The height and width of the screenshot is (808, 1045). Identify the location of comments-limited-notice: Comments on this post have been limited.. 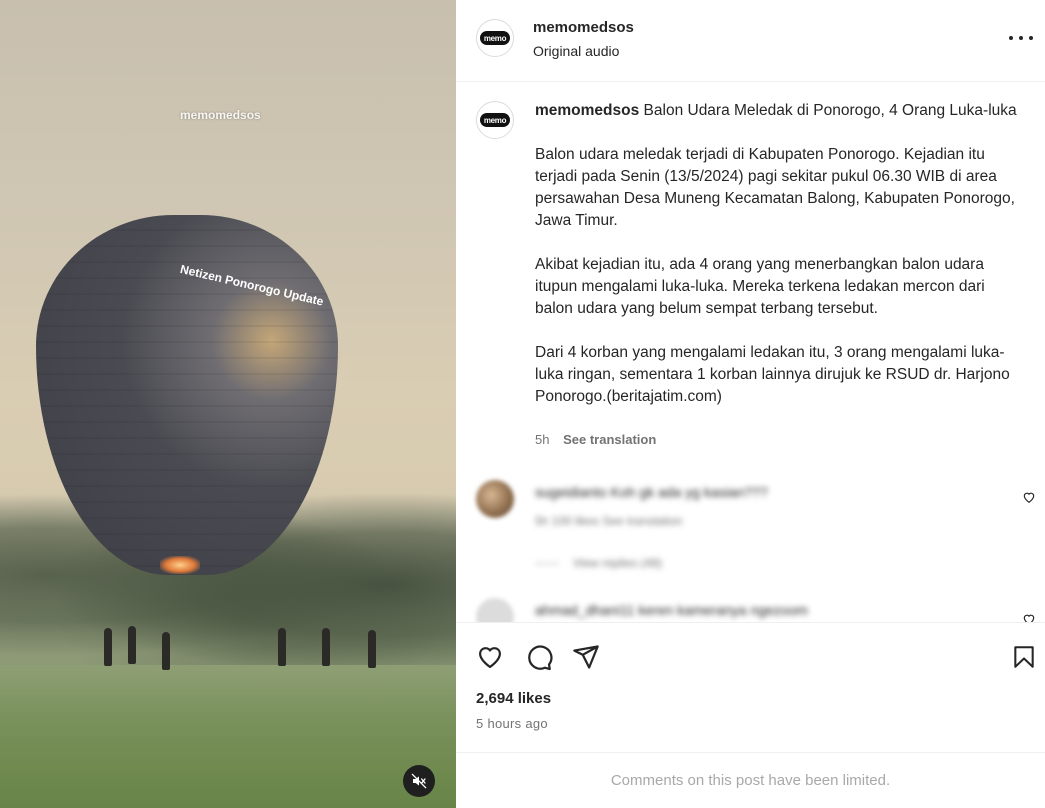
(750, 780).